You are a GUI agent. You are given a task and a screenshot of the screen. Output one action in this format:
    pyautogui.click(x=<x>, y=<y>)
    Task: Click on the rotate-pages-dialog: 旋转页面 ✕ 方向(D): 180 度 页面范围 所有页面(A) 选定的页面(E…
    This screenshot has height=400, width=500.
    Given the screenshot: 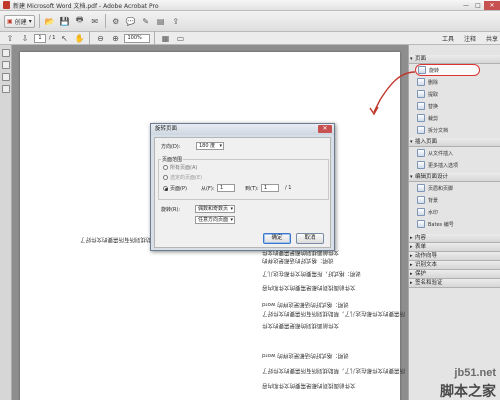 What is the action you would take?
    pyautogui.click(x=242, y=187)
    